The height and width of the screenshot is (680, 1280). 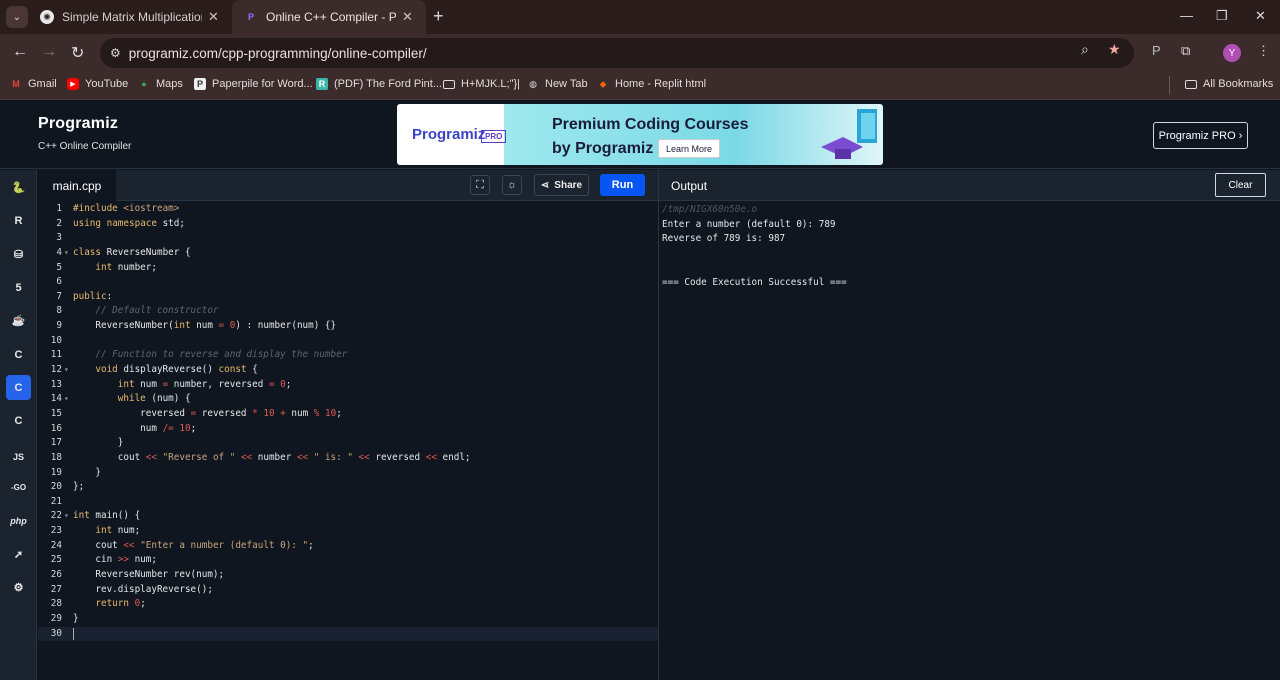 I want to click on sql-database-icon: ⛁, so click(x=18, y=254).